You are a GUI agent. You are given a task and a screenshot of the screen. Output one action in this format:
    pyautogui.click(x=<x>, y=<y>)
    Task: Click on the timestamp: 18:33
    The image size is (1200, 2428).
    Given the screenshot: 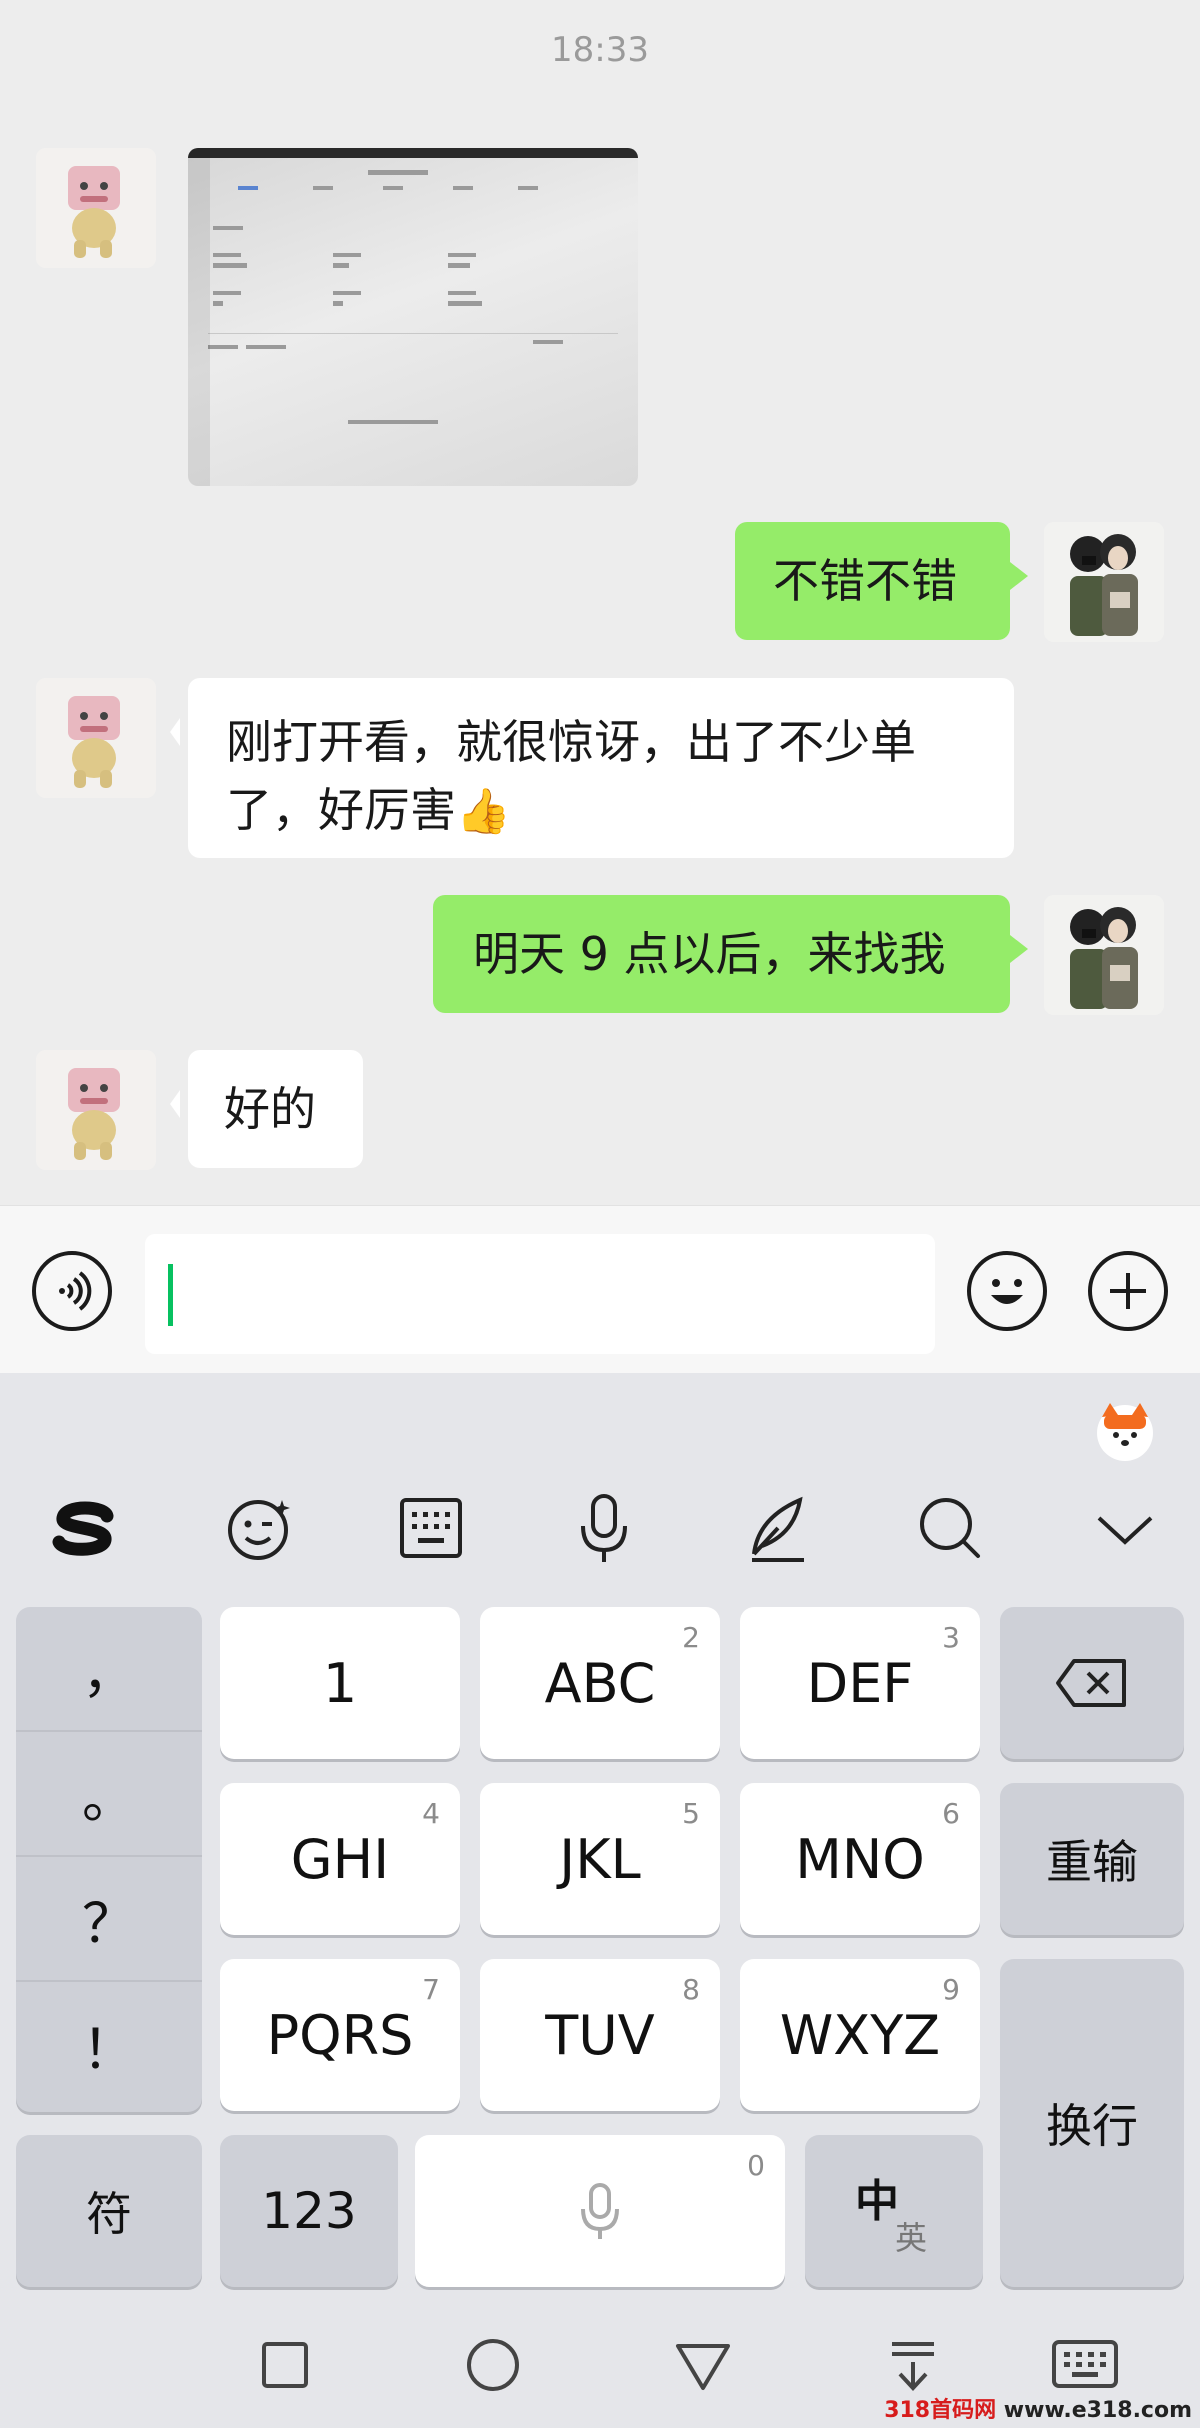 What is the action you would take?
    pyautogui.click(x=600, y=50)
    